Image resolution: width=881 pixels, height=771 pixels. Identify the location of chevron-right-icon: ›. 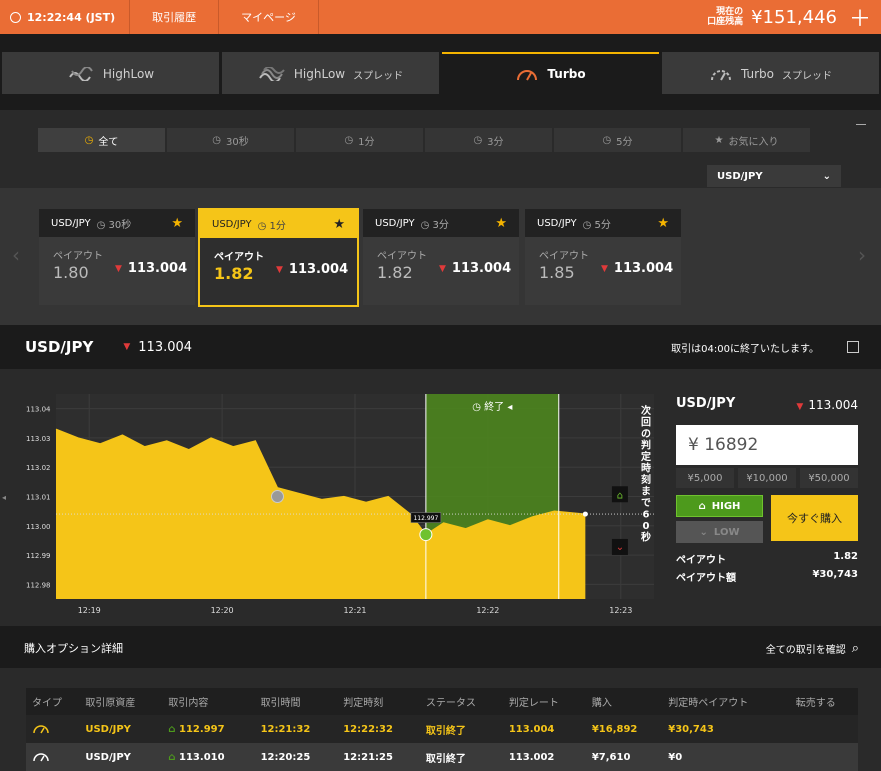
(862, 255).